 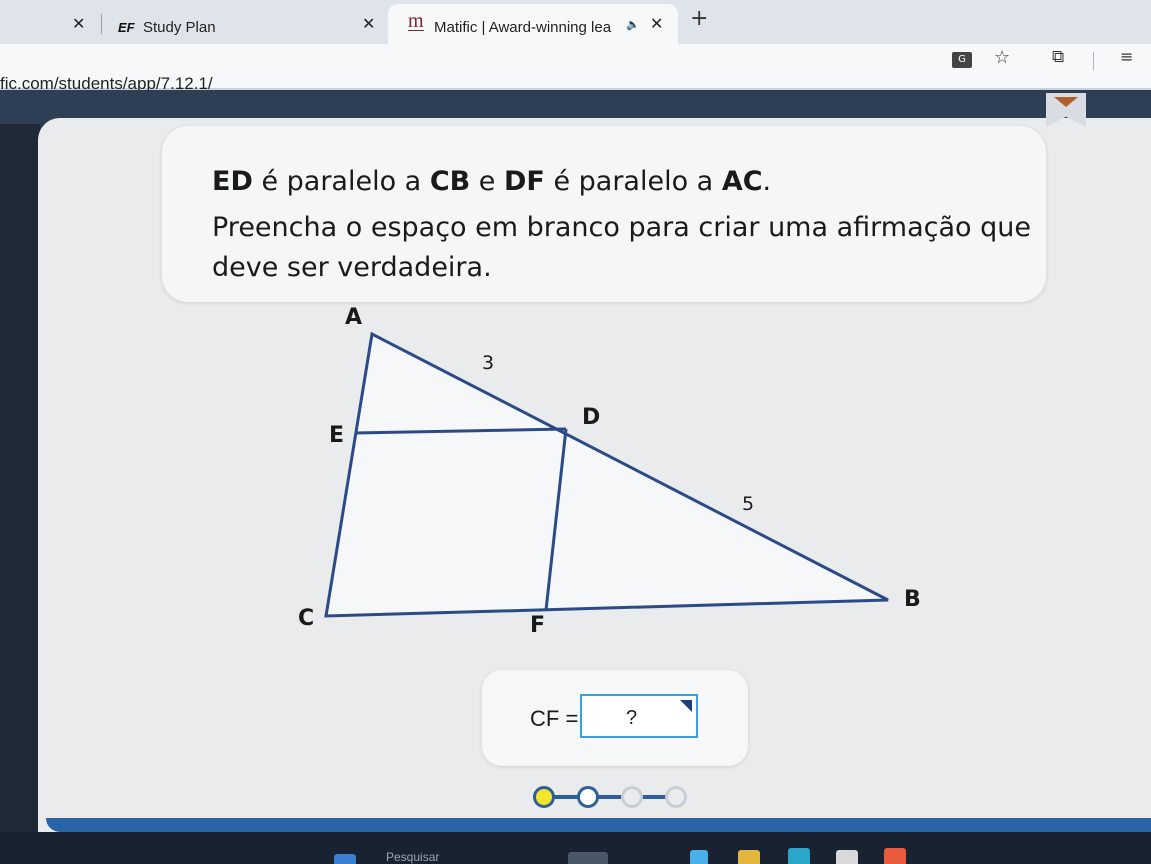 What do you see at coordinates (126, 27) in the screenshot?
I see `ef-logo-icon: EF` at bounding box center [126, 27].